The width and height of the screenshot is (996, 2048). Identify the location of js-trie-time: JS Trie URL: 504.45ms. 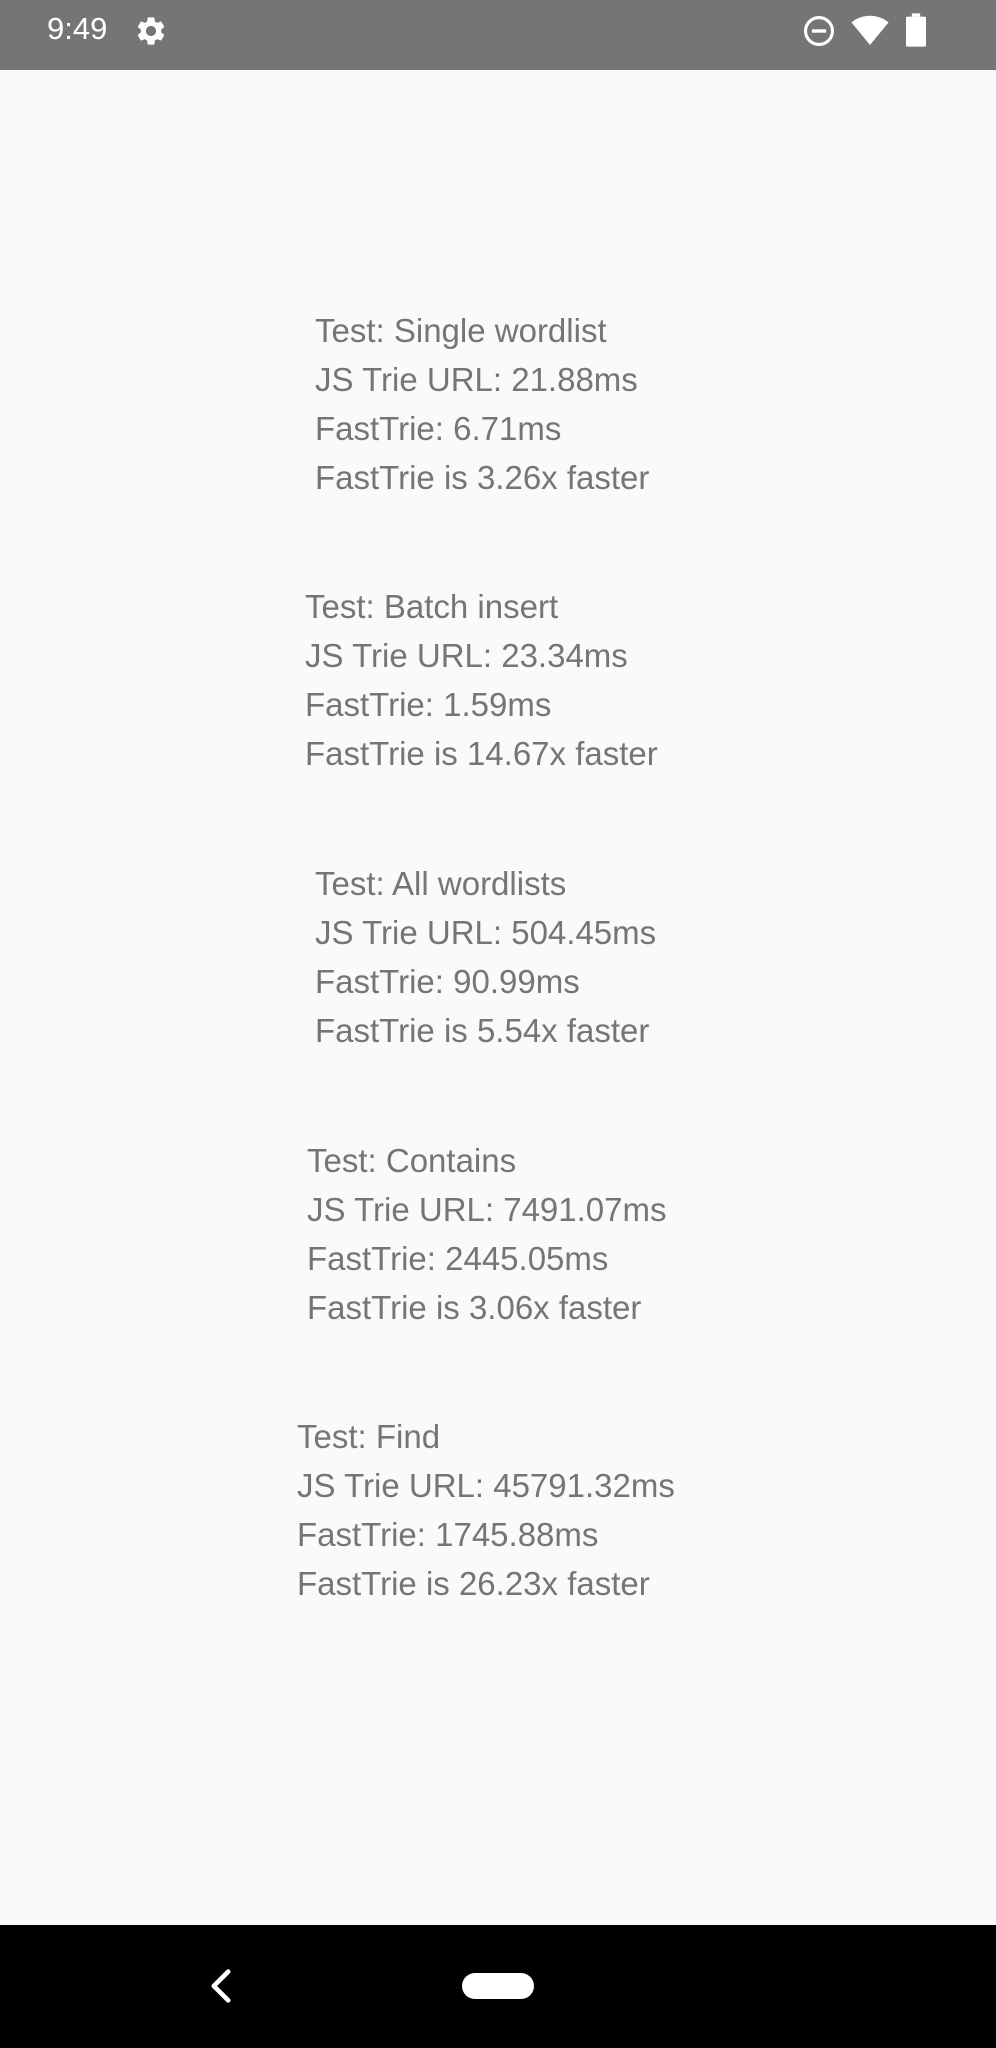
(486, 932).